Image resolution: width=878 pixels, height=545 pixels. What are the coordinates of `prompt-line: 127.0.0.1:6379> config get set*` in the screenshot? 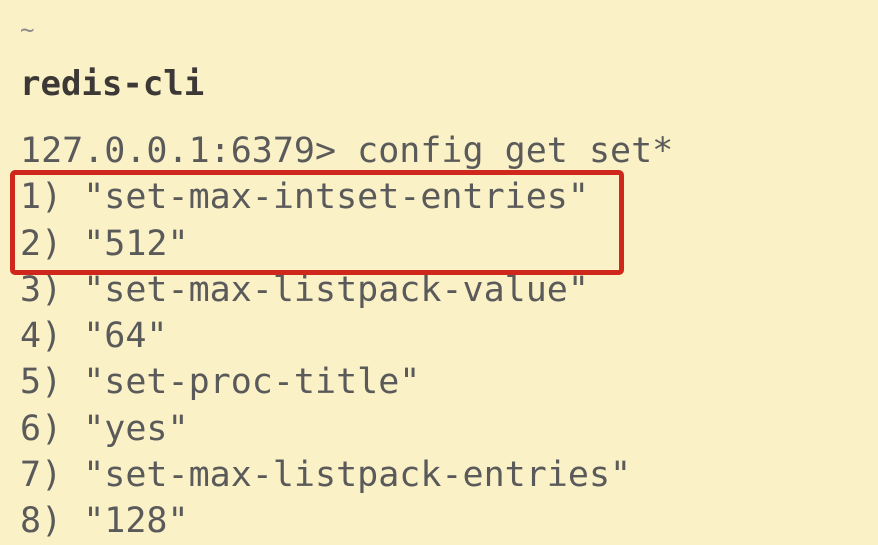 It's located at (347, 151).